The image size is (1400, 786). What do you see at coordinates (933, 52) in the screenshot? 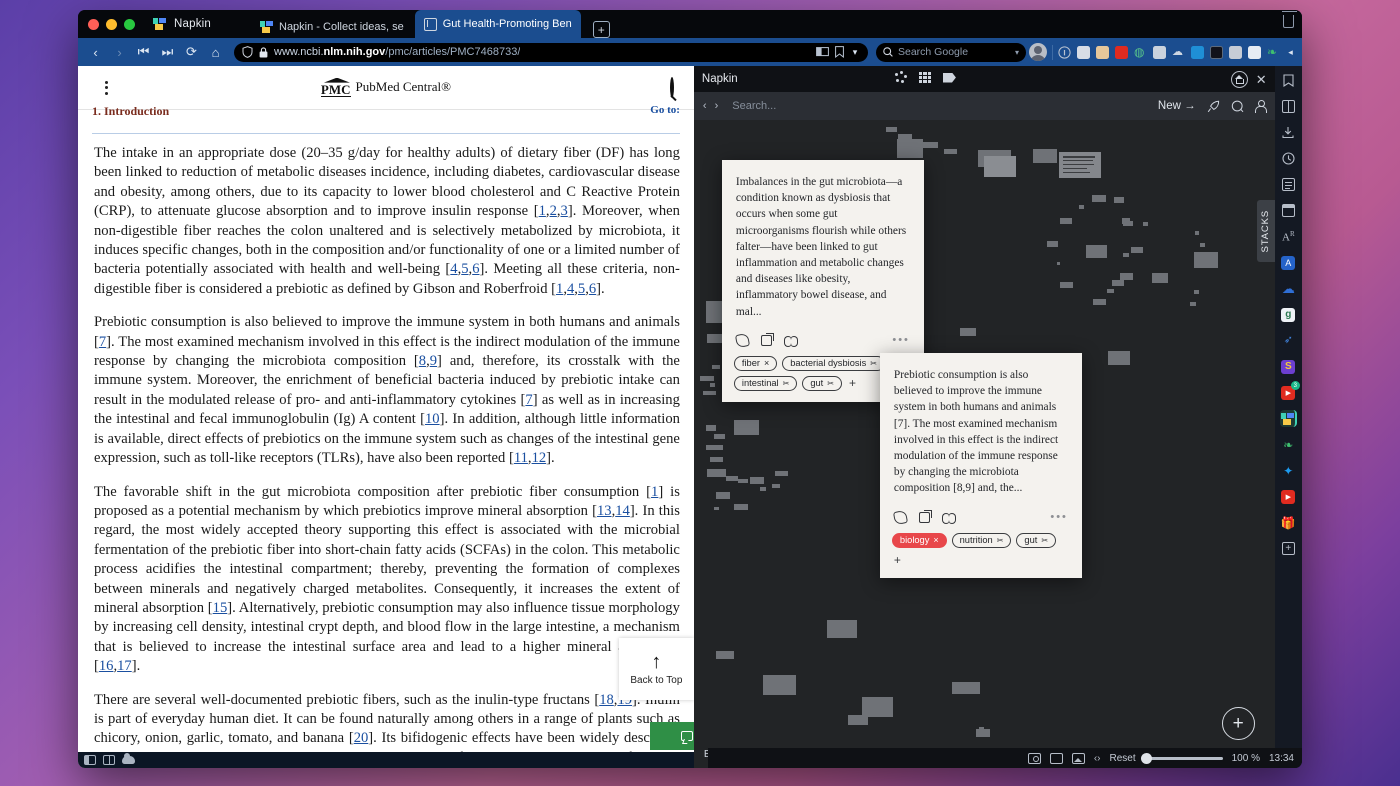
I see `search-input-placeholder: Search Google` at bounding box center [933, 52].